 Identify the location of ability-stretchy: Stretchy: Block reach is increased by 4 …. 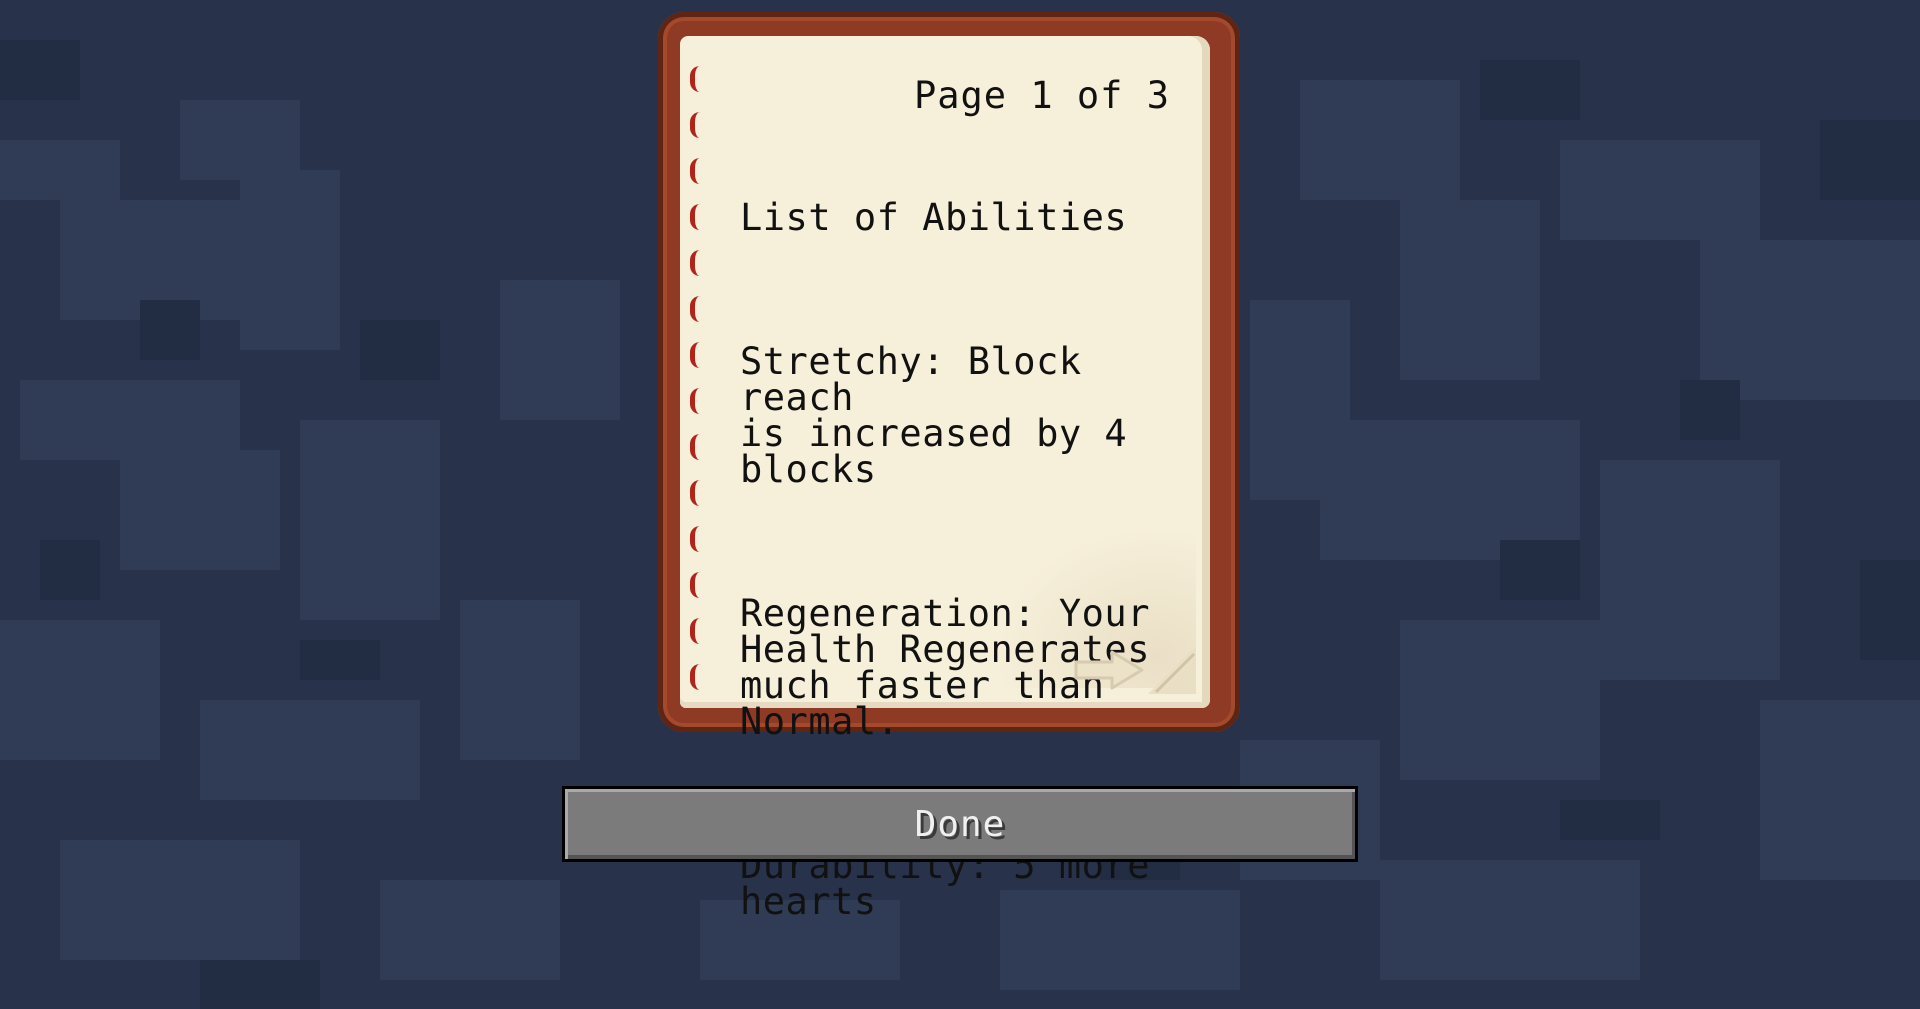
(934, 415).